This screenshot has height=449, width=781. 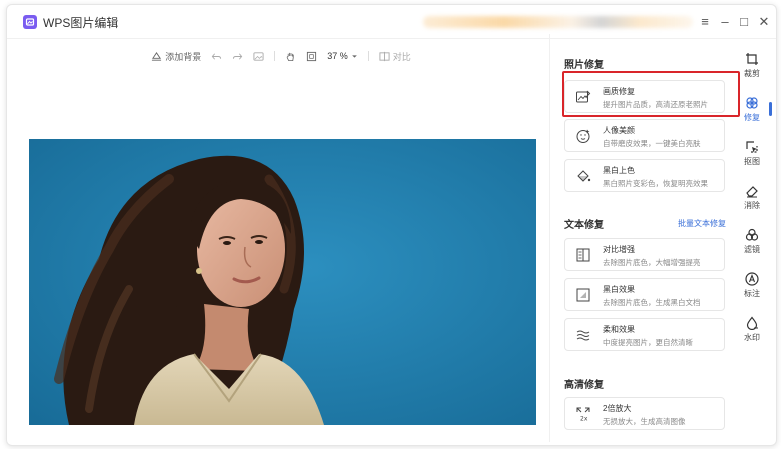 I want to click on card-2x-upscale: 2x 2倍放大 无损放大，生成高清图像, so click(x=644, y=413).